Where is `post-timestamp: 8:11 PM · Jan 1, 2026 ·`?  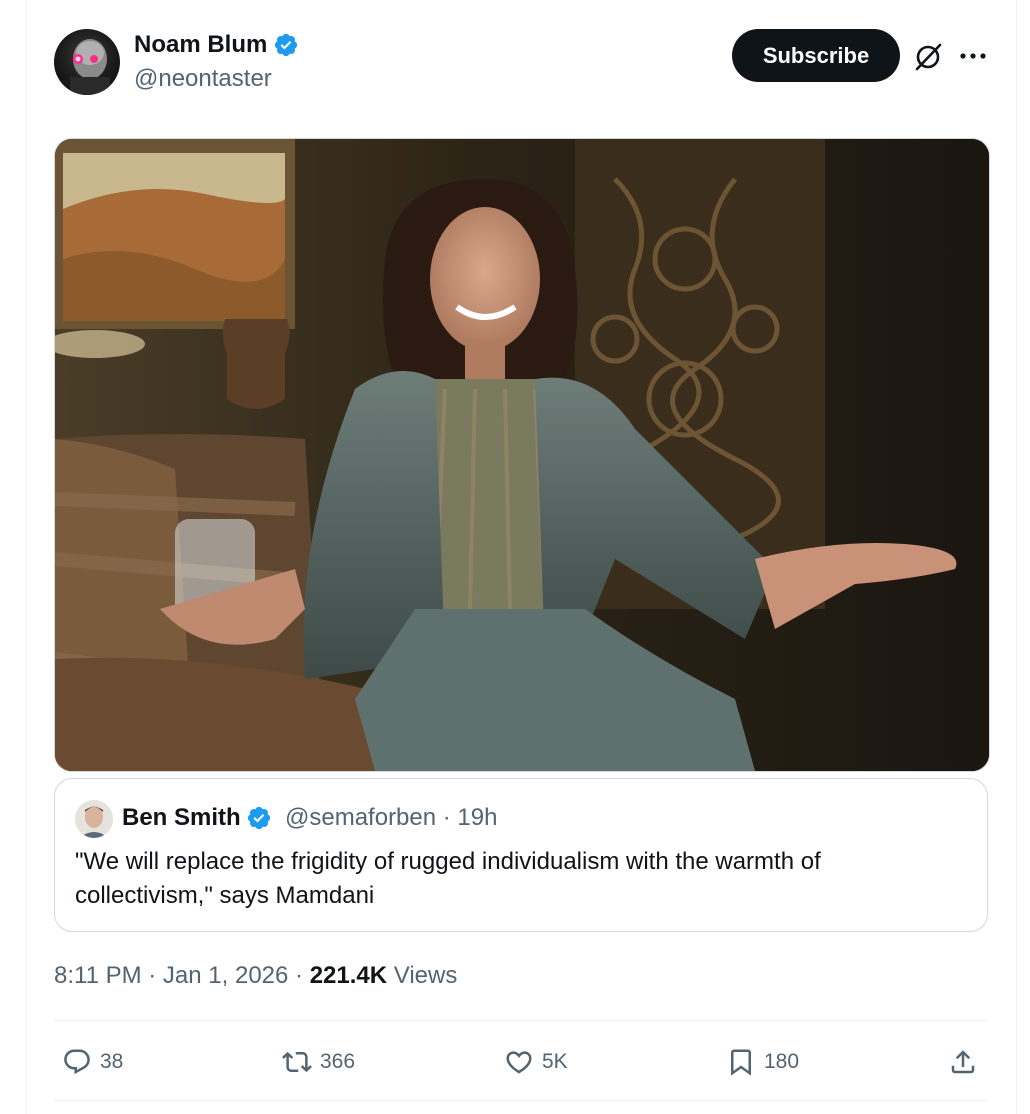 post-timestamp: 8:11 PM · Jan 1, 2026 · is located at coordinates (182, 975).